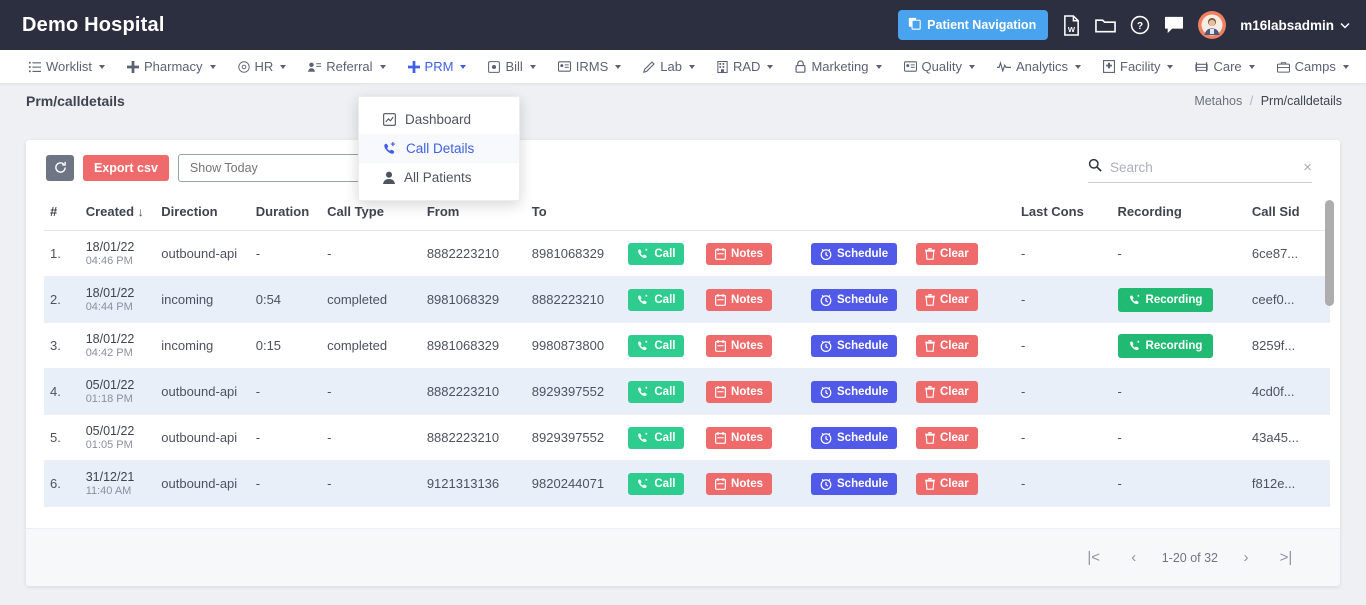  What do you see at coordinates (110, 293) in the screenshot?
I see `created-date: 18/01/22` at bounding box center [110, 293].